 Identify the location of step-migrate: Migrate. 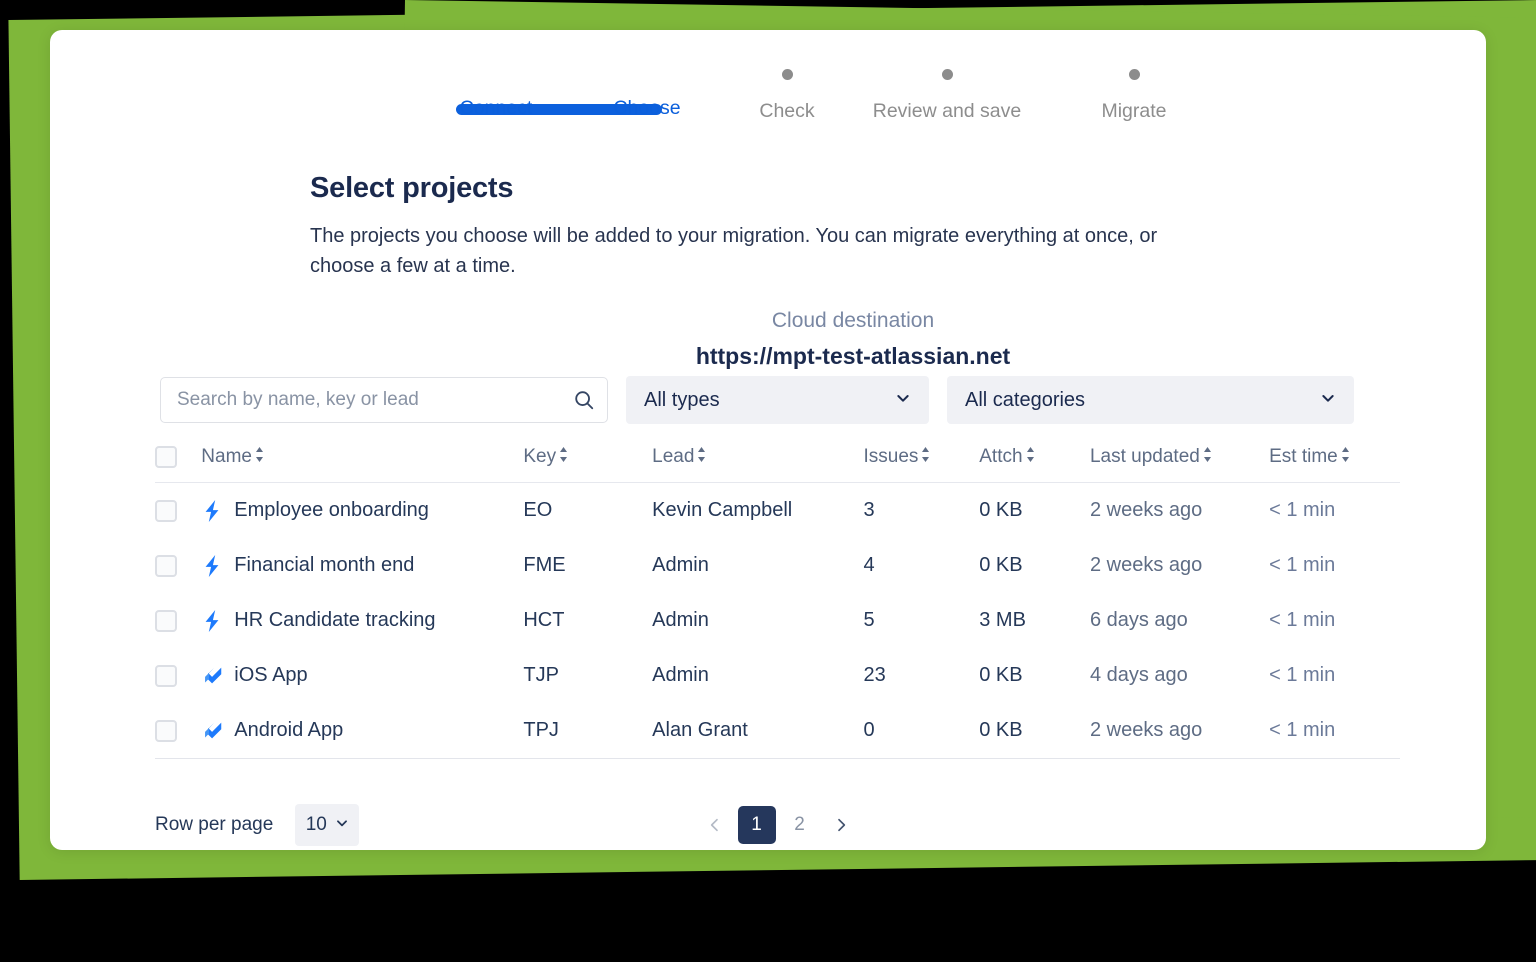
(1134, 94).